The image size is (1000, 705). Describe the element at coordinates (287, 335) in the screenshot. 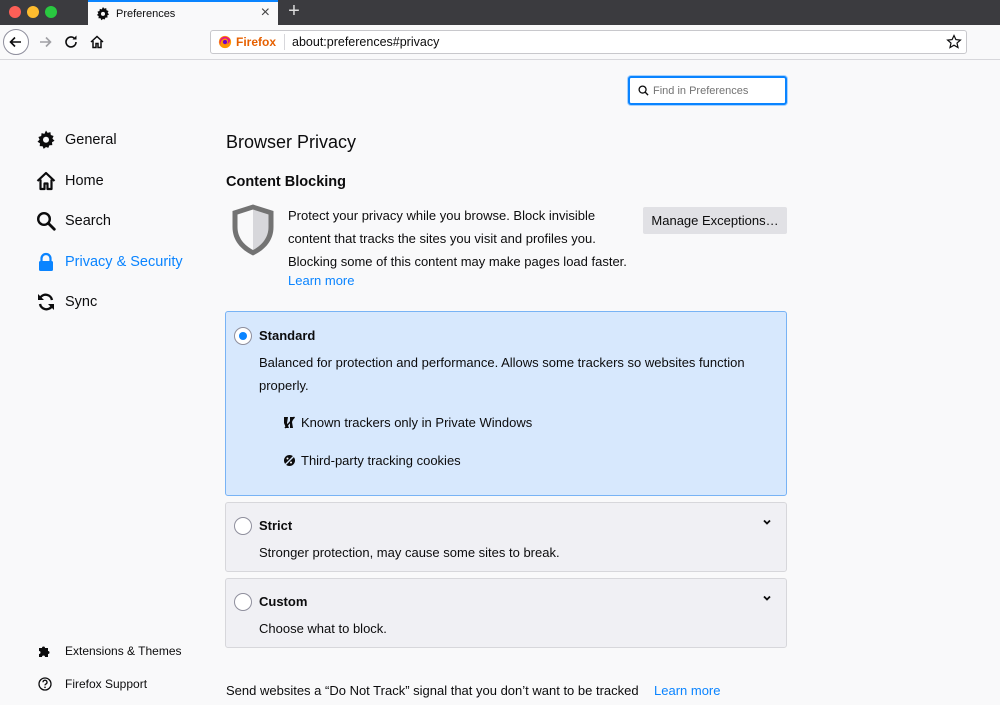

I see `option-title: Standard` at that location.